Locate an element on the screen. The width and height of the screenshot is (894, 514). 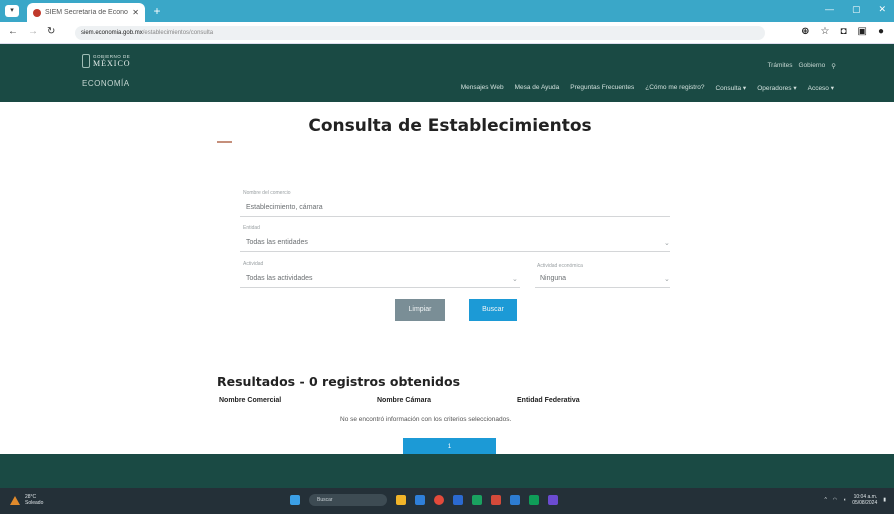
nav-preguntas: Preguntas Frecuentes is located at coordinates (602, 88).